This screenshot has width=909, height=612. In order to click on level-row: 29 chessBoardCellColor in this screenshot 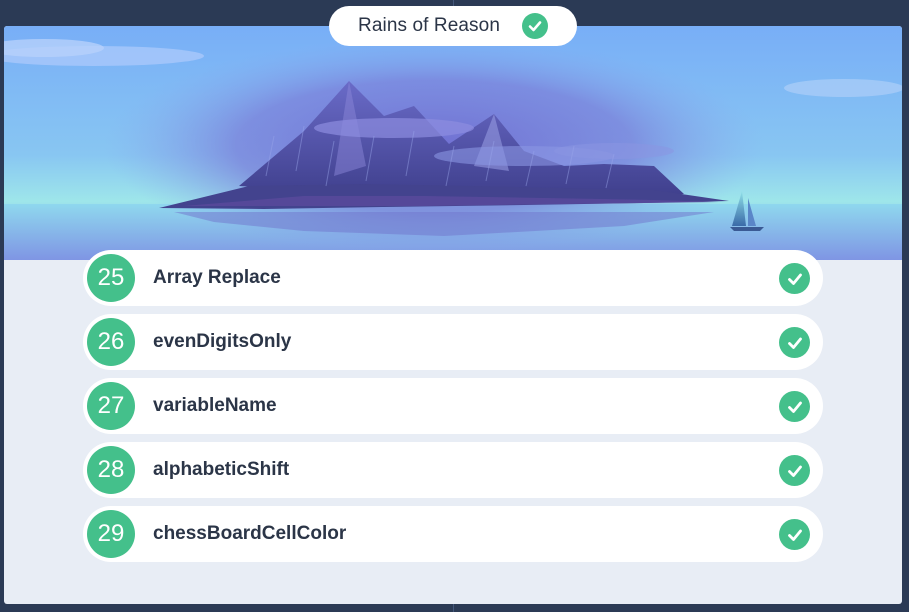, I will do `click(453, 534)`.